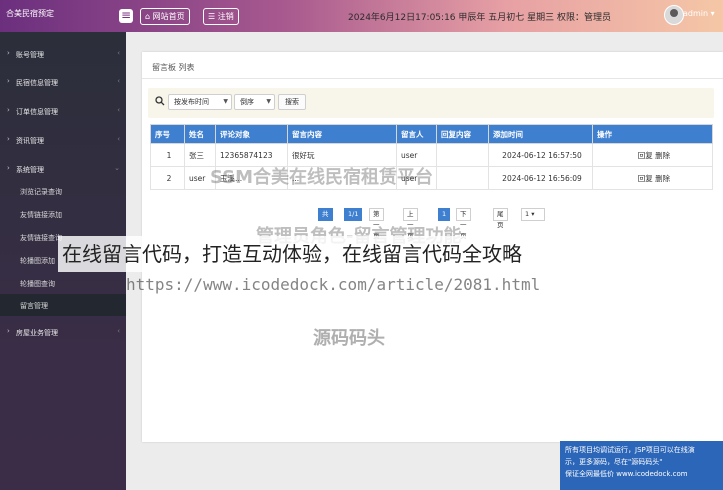 The height and width of the screenshot is (490, 723). Describe the element at coordinates (8, 168) in the screenshot. I see `chevron-down-icon: ›` at that location.